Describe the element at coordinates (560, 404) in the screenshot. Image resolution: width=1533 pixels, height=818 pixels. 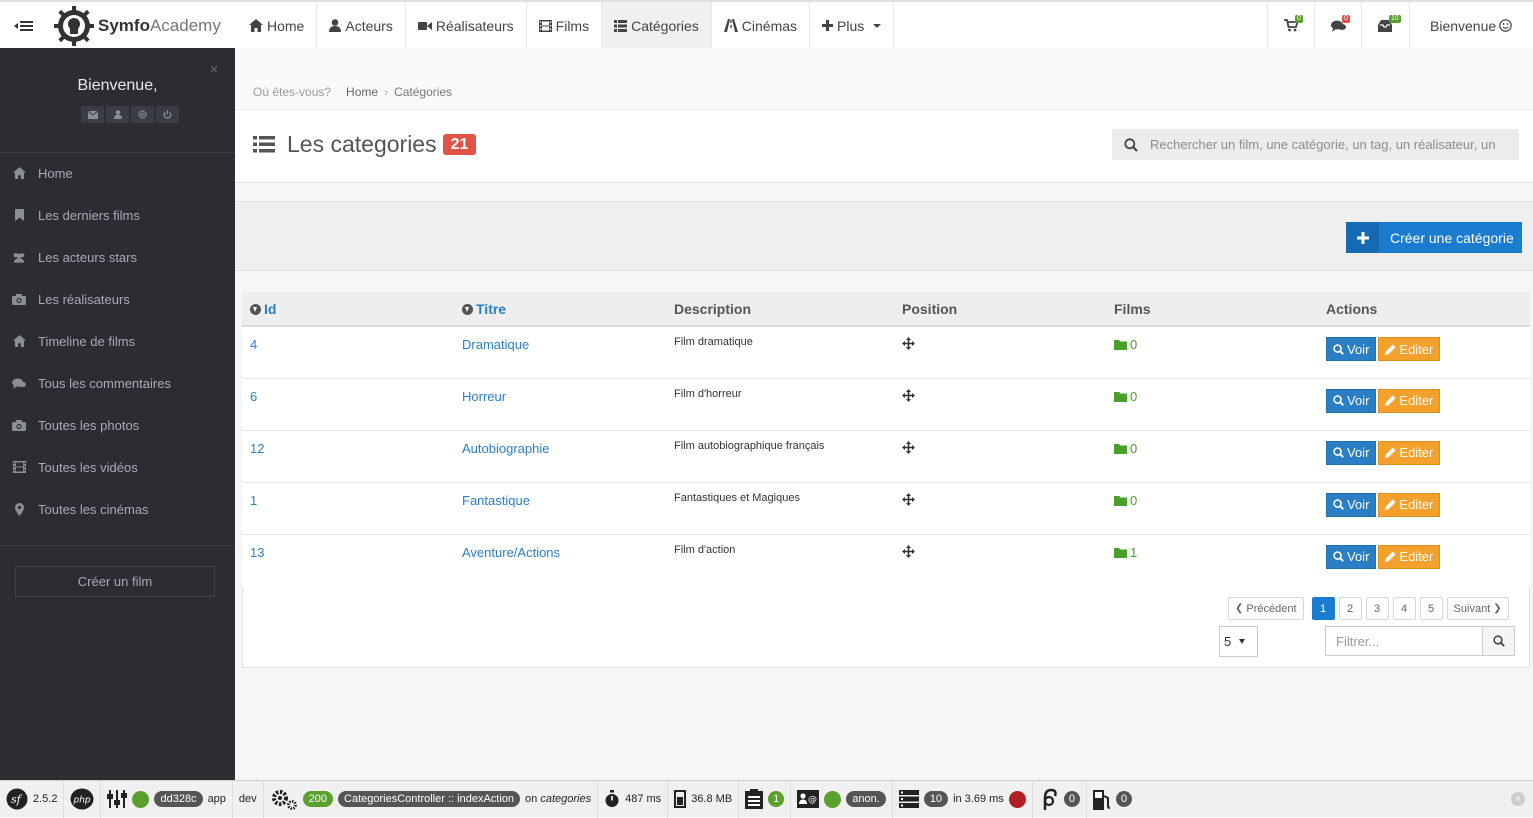
I see `cell-titre: Horreur` at that location.